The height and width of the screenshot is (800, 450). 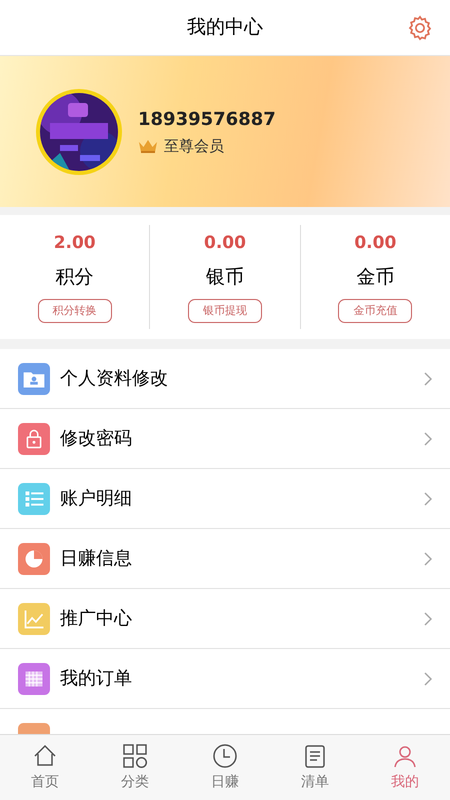 I want to click on stat-value: 2.00, so click(x=75, y=243).